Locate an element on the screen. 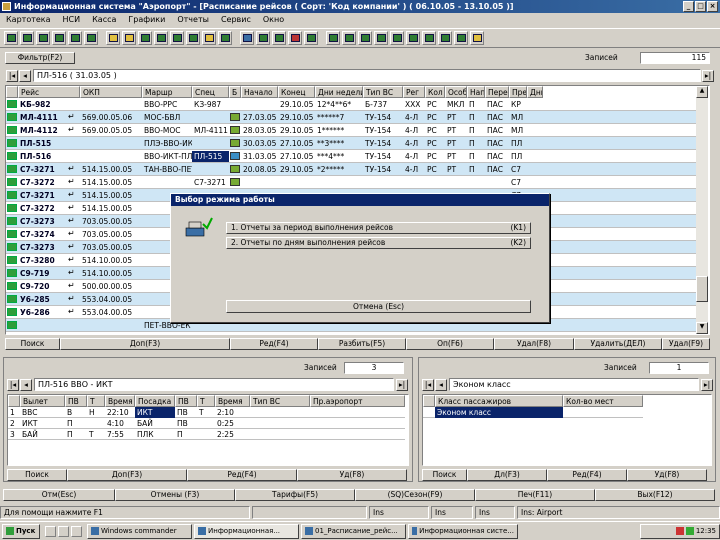  menu-kartoteka: Картотека is located at coordinates (28, 20).